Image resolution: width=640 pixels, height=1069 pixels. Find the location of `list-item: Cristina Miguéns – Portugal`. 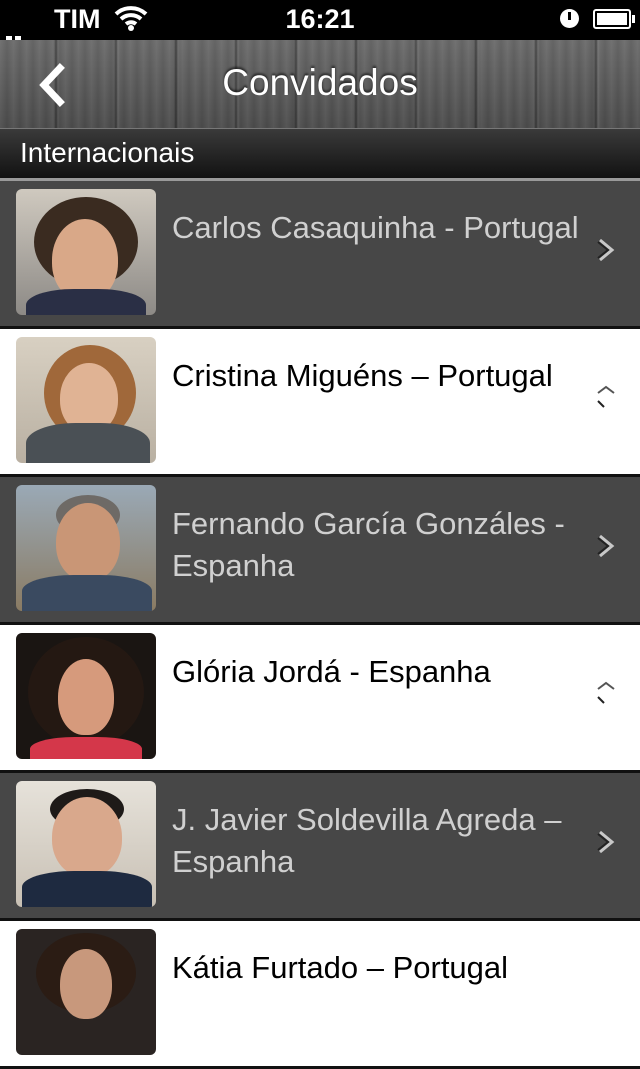

list-item: Cristina Miguéns – Portugal is located at coordinates (320, 403).